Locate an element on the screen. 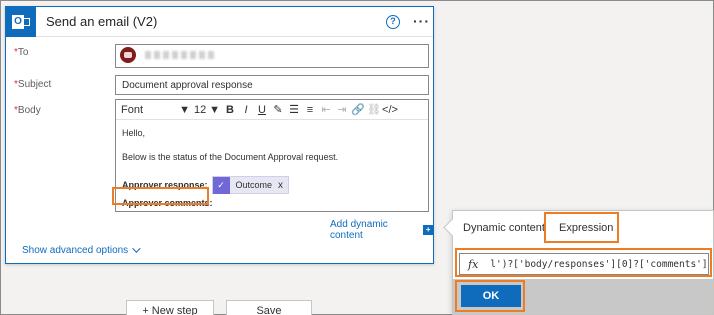  numbered-list-icon: ≡ is located at coordinates (310, 110).